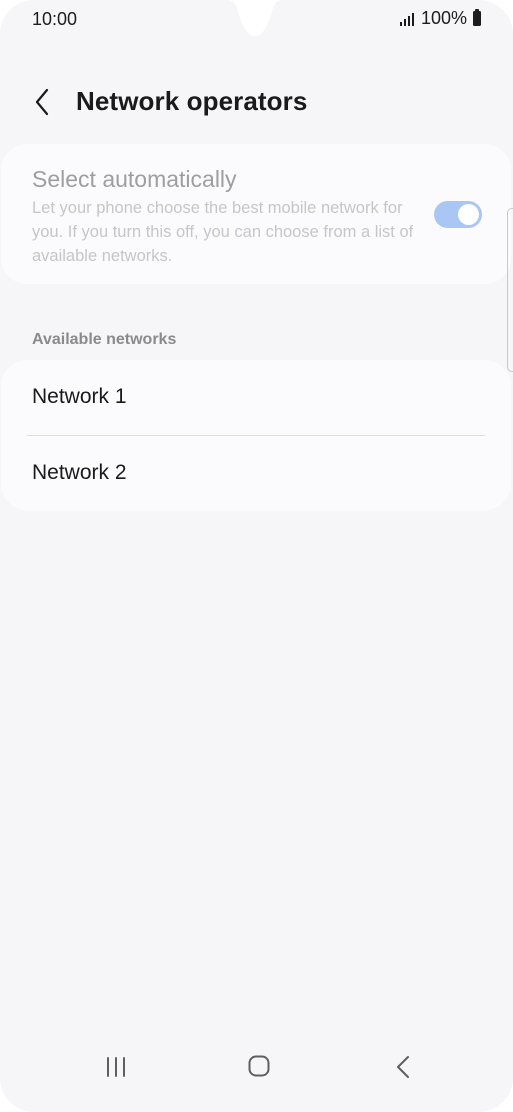 The image size is (513, 1112). I want to click on page-title: Network operators, so click(192, 101).